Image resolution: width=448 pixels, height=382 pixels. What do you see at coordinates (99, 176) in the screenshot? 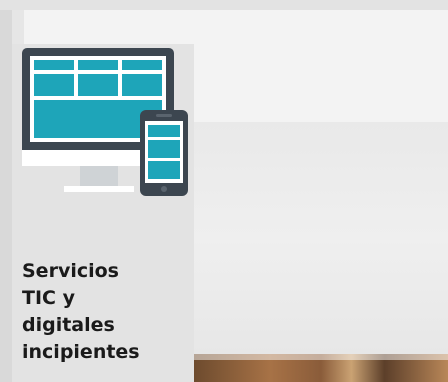
I see `monitor-stand` at bounding box center [99, 176].